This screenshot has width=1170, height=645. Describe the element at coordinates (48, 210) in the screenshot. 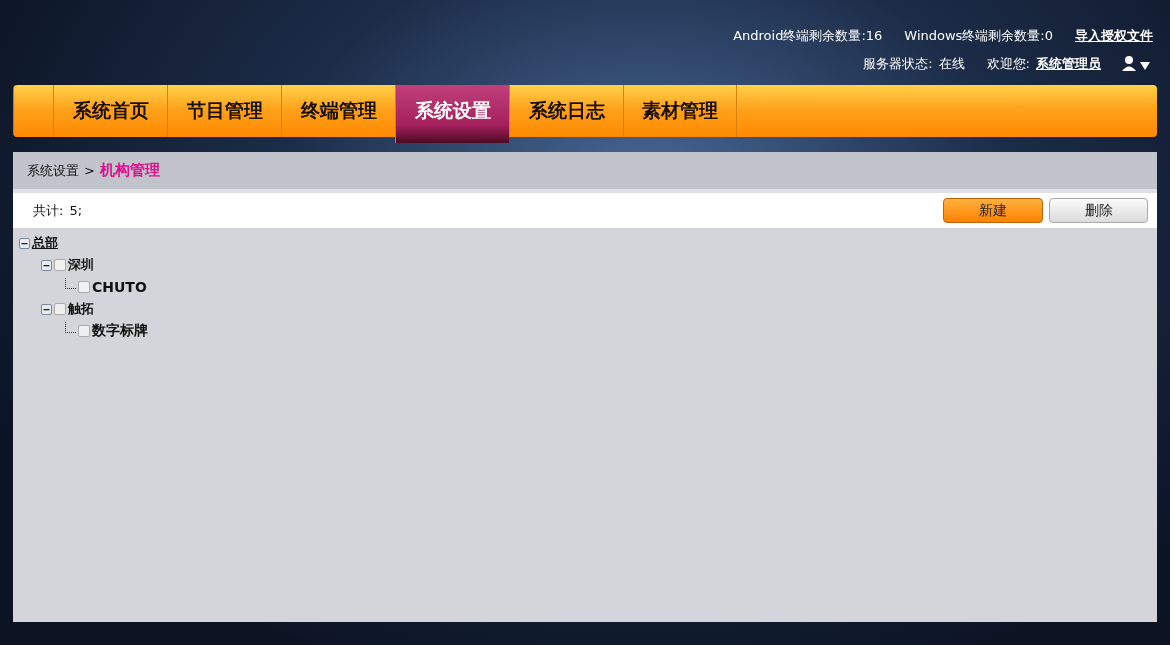

I see `total-label: 共计:` at that location.